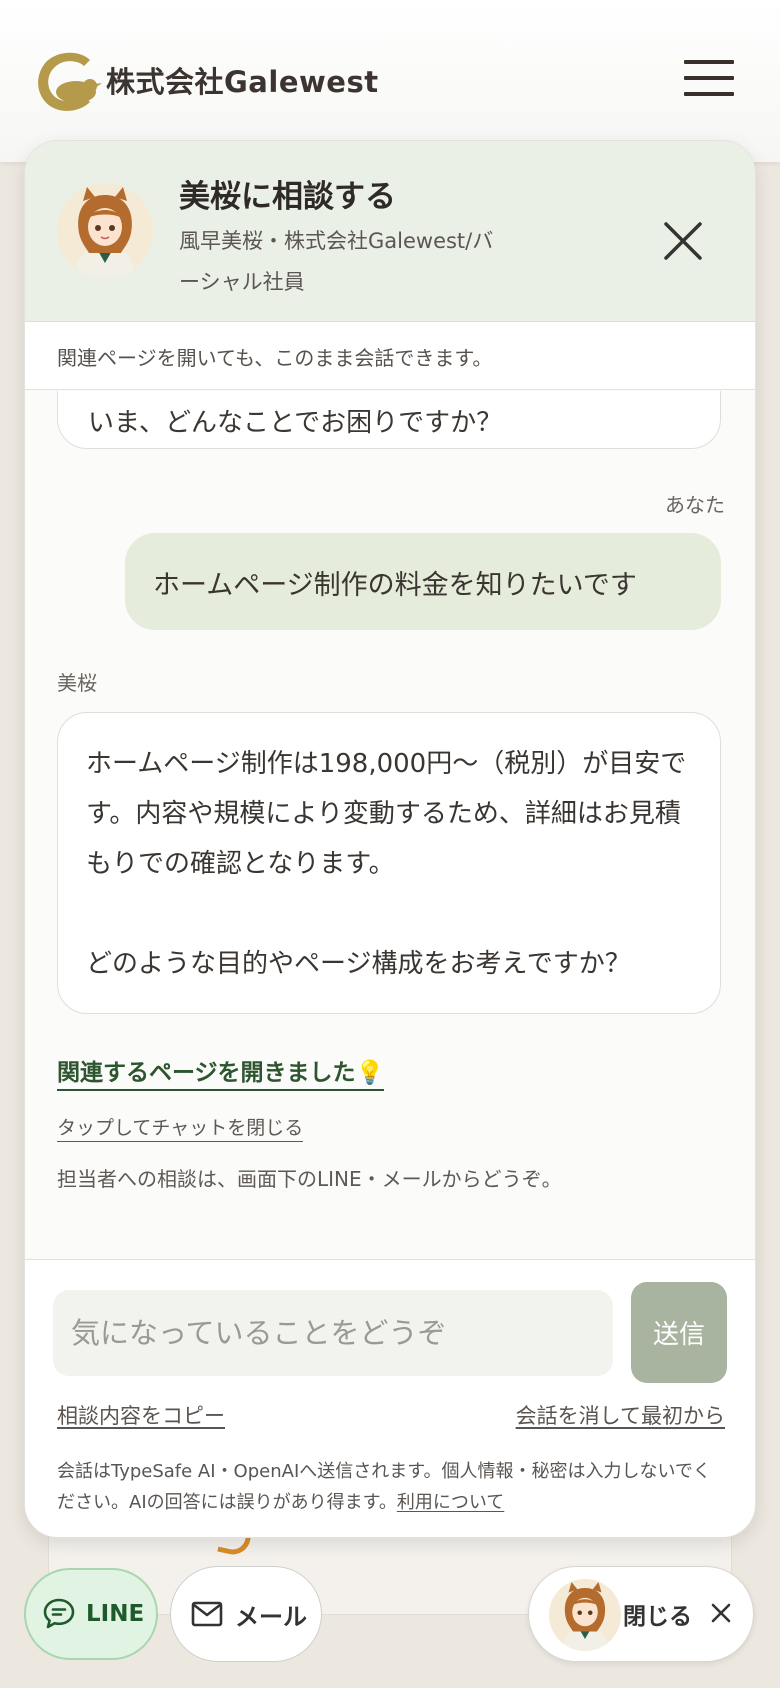 The height and width of the screenshot is (1688, 780). I want to click on send-button: 送信, so click(679, 1332).